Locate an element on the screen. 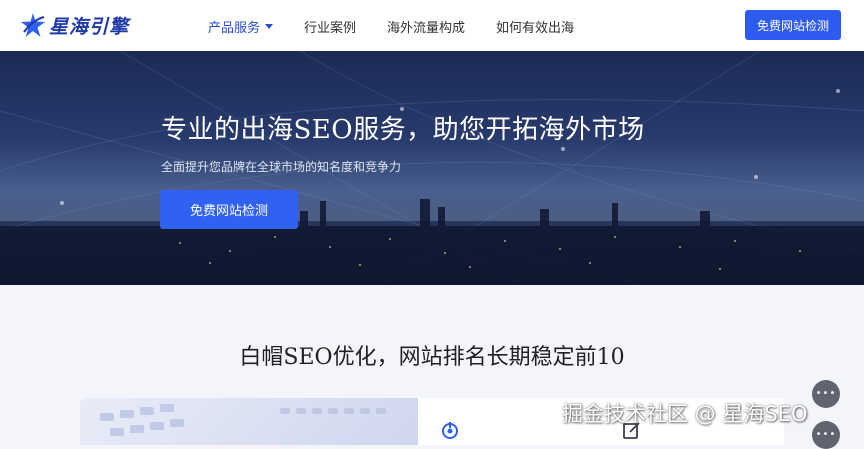 Image resolution: width=864 pixels, height=449 pixels. logo-star-icon is located at coordinates (33, 25).